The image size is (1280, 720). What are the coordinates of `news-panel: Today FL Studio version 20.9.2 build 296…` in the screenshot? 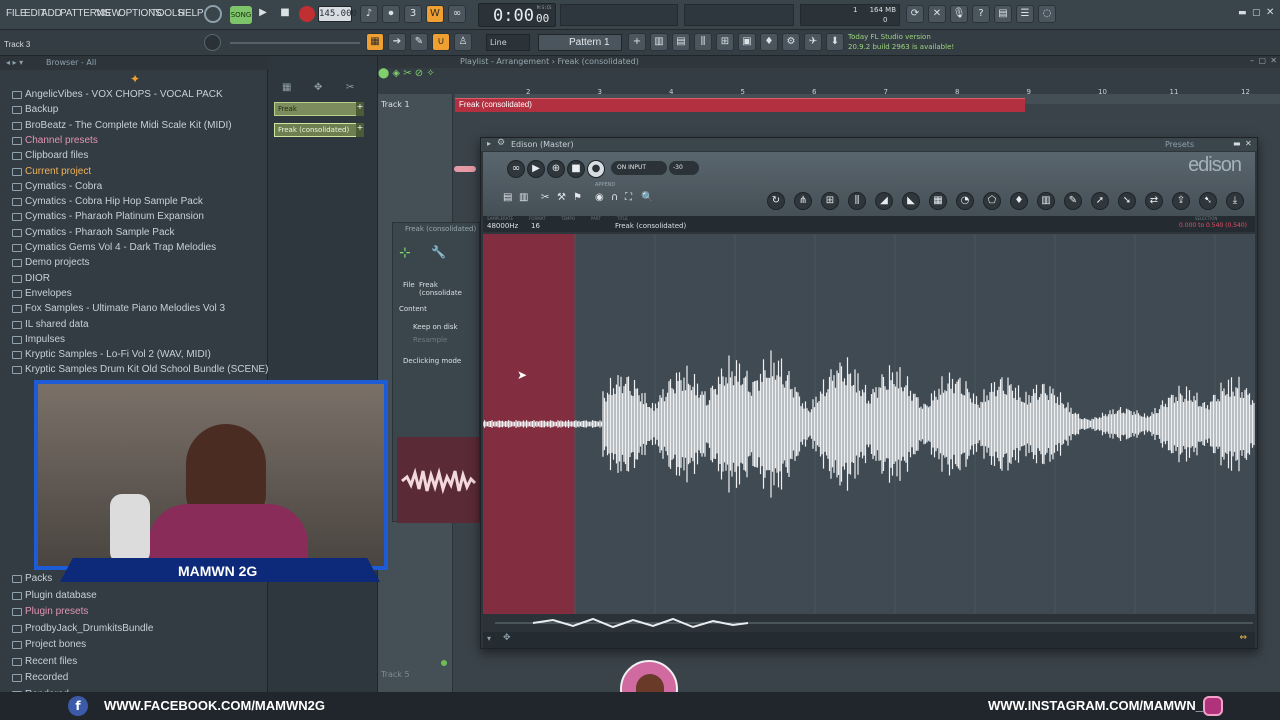 It's located at (902, 43).